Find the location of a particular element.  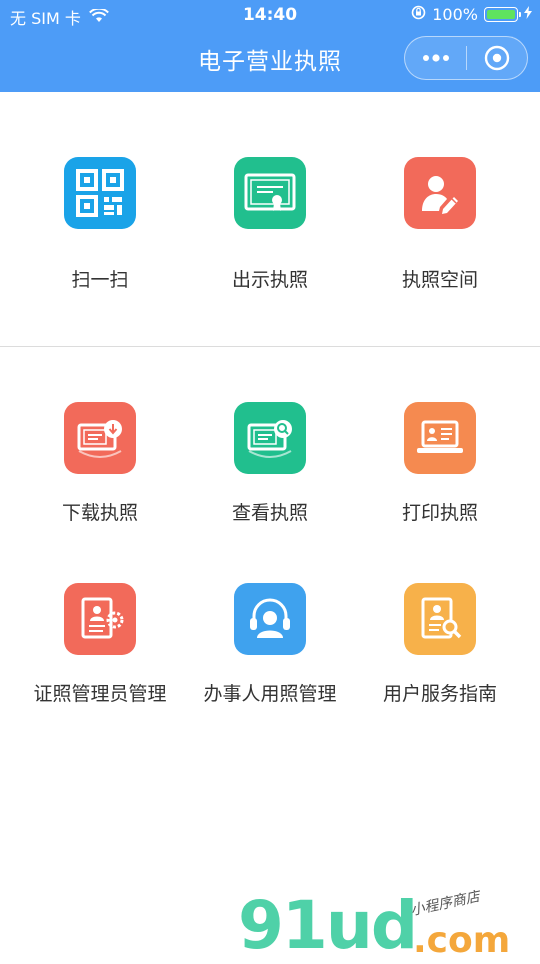

laptop-print-icon is located at coordinates (440, 438).